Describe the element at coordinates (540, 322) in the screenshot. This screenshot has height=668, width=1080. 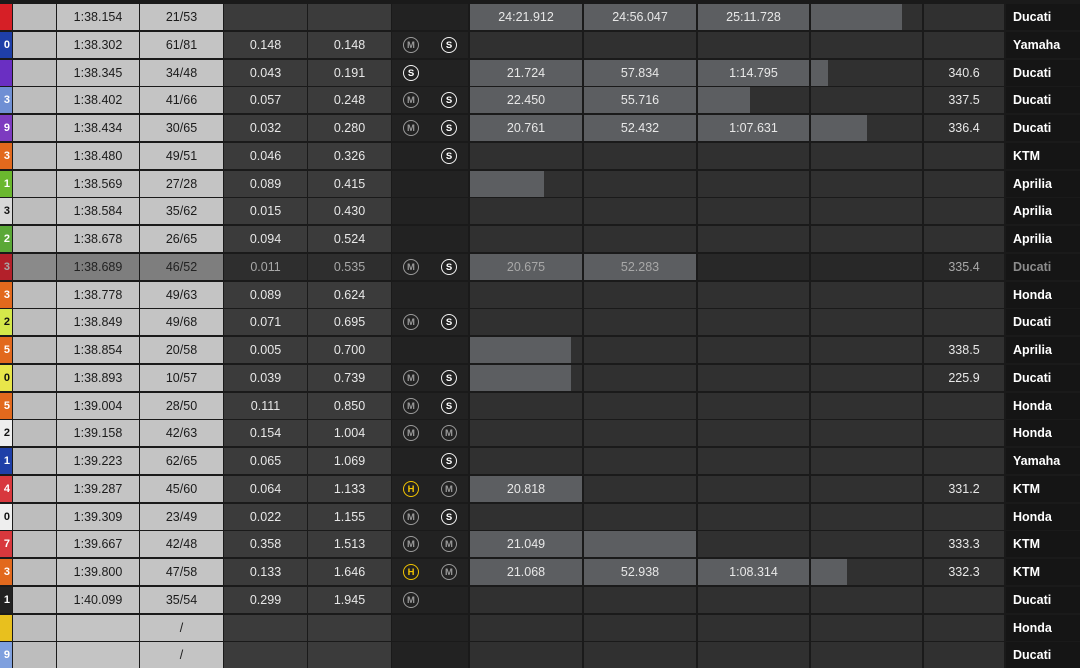
I see `table-row: 2 1:38.849 49/68 0.071 0.695 M S Ducati` at that location.